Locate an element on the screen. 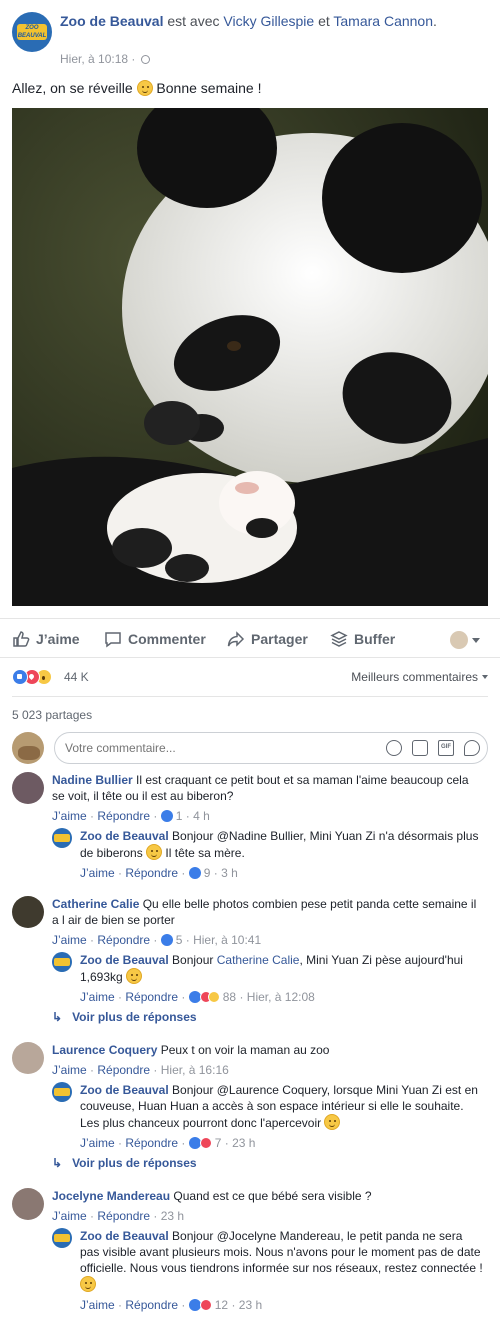  commenter-name: Catherine Calie is located at coordinates (95, 904).